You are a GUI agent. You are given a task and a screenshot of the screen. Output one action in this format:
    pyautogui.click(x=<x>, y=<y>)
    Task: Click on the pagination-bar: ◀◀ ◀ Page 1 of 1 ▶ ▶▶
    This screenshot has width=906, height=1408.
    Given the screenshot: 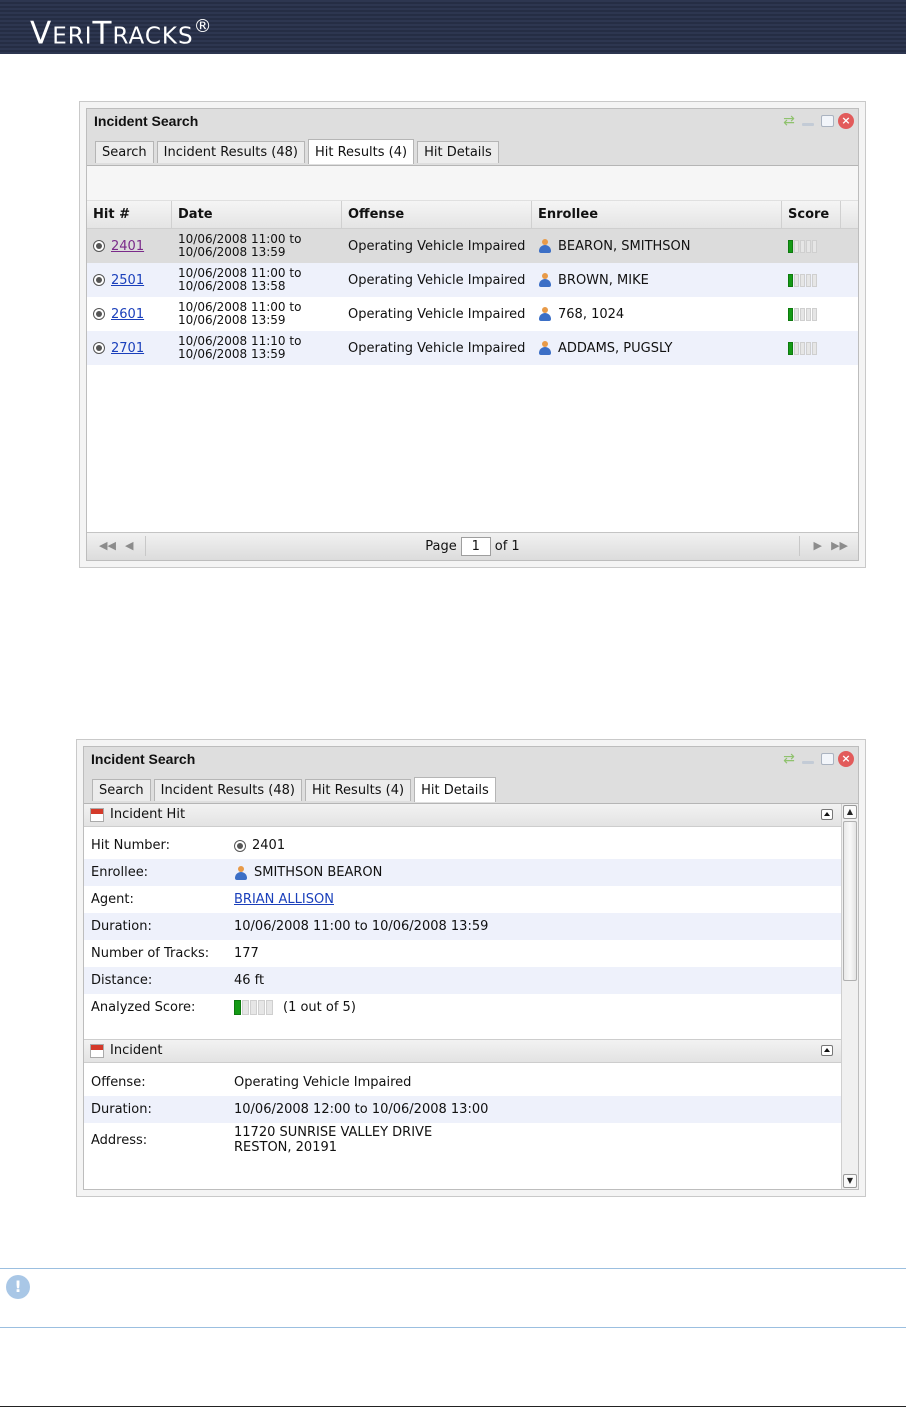 What is the action you would take?
    pyautogui.click(x=472, y=546)
    